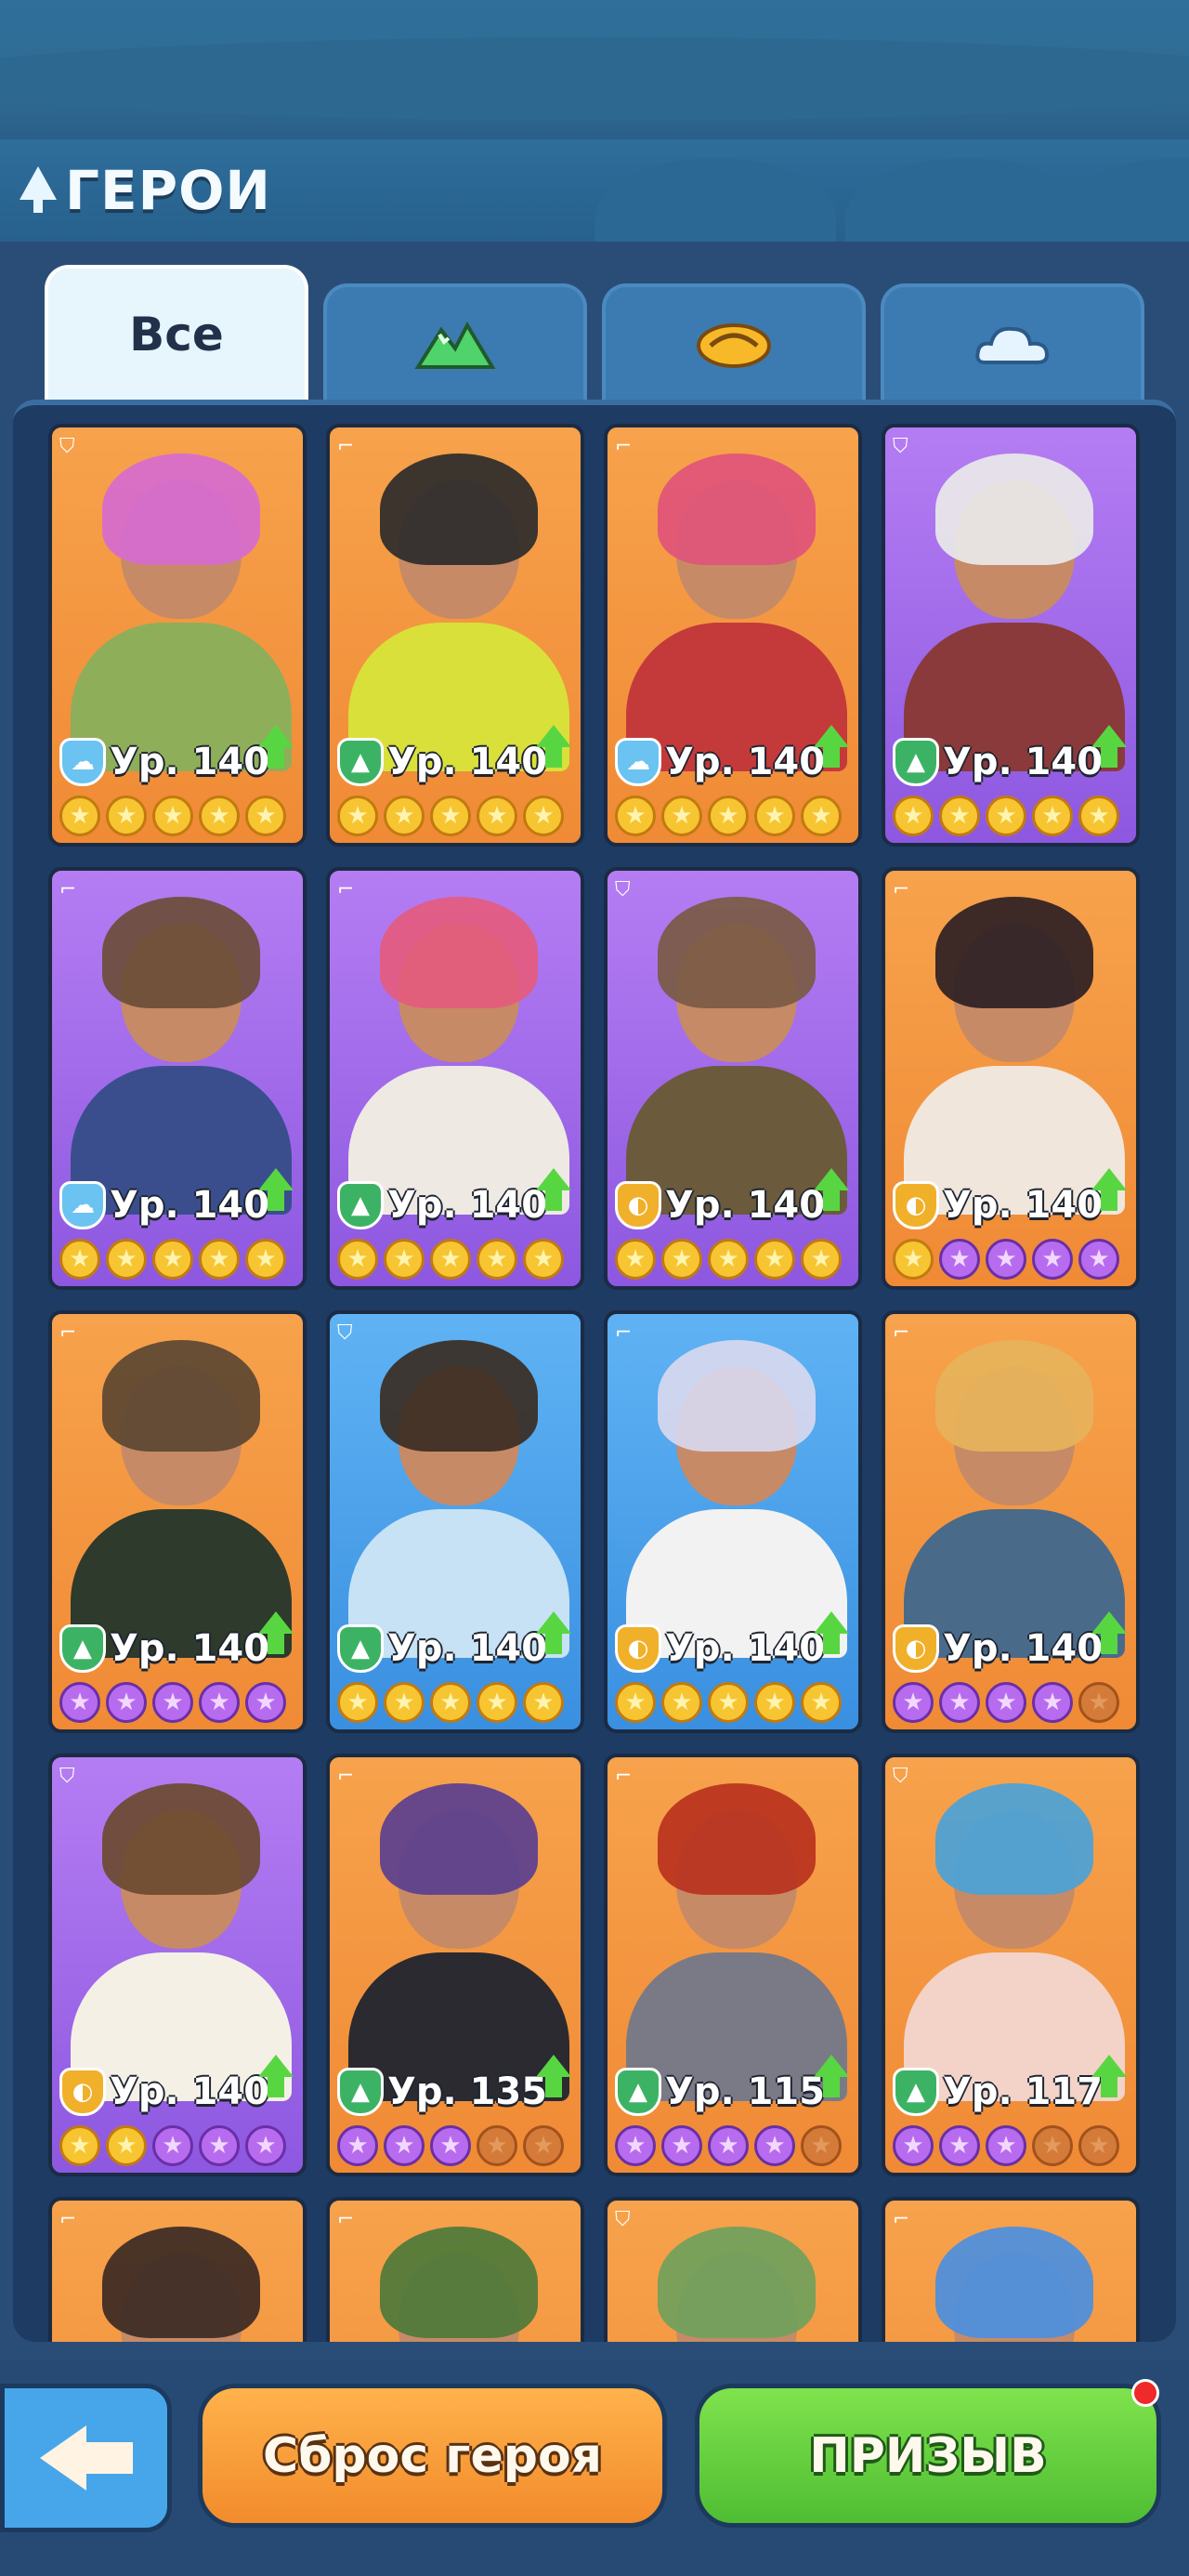 This screenshot has width=1189, height=2576. Describe the element at coordinates (467, 2091) in the screenshot. I see `hero-level: Ур. 135` at that location.